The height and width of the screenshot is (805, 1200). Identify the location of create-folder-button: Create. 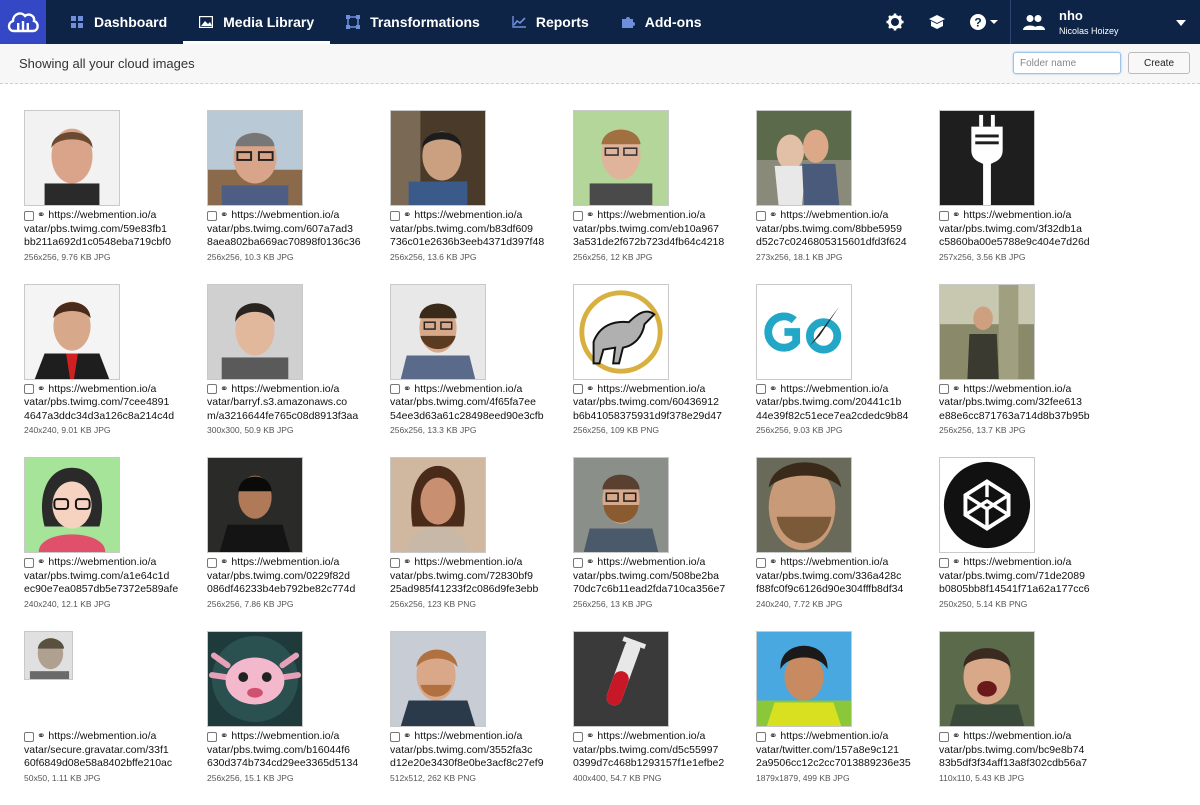
(1159, 63).